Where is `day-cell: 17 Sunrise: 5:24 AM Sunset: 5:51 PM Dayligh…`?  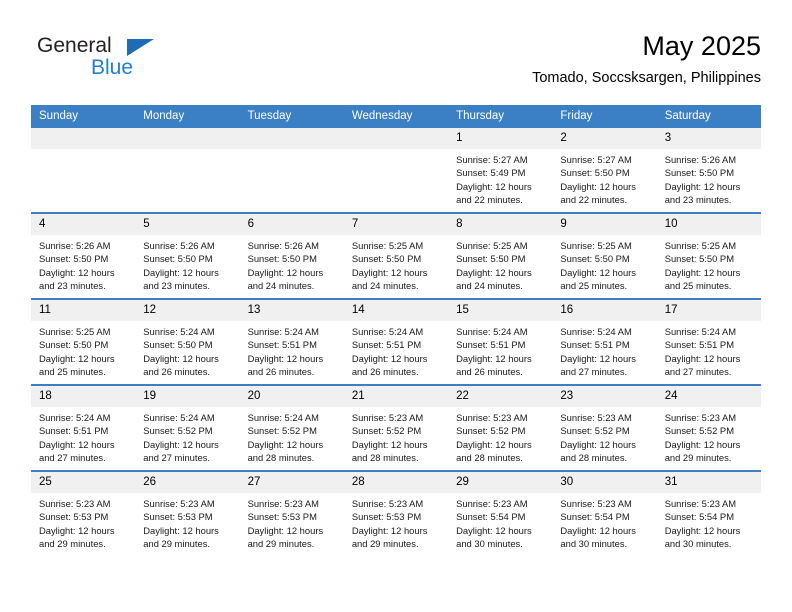 day-cell: 17 Sunrise: 5:24 AM Sunset: 5:51 PM Dayligh… is located at coordinates (708, 341).